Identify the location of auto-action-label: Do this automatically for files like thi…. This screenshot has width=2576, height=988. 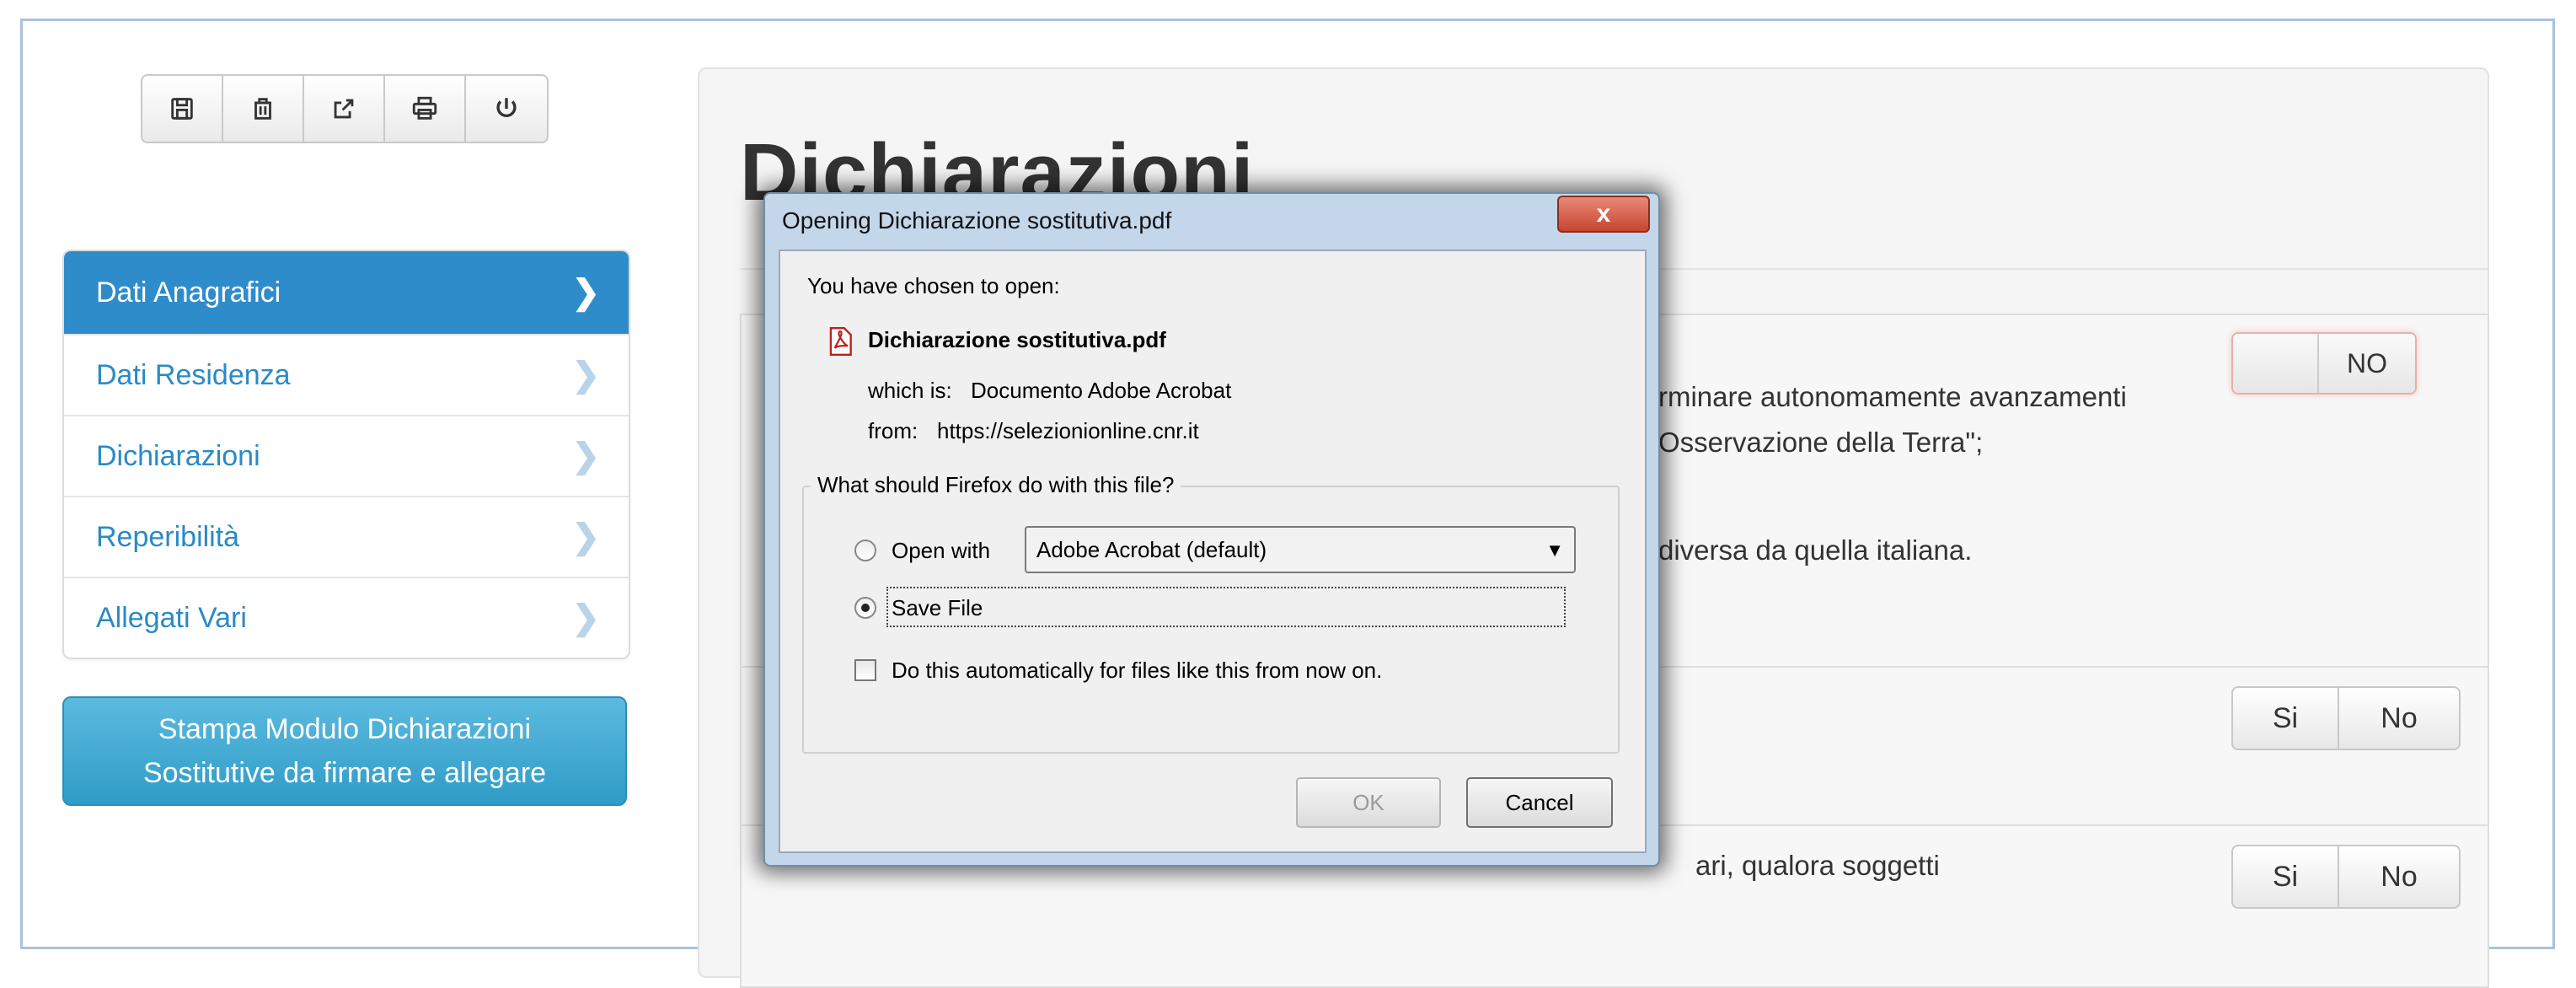
(1137, 670).